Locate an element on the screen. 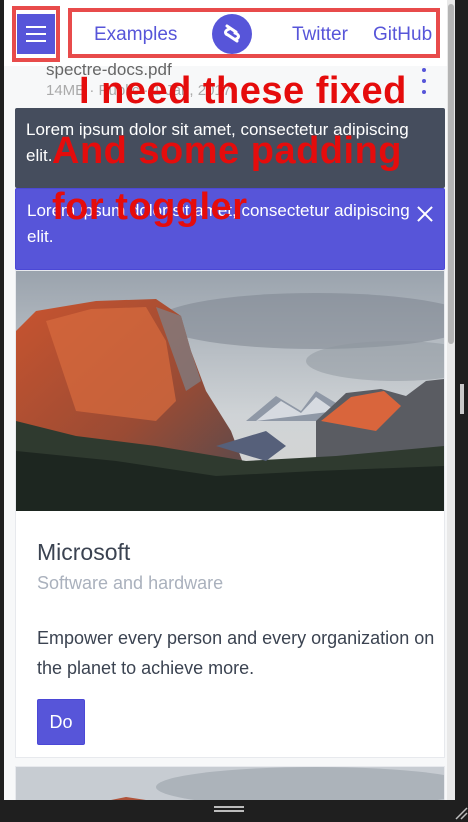  card-action-button: Do is located at coordinates (61, 722).